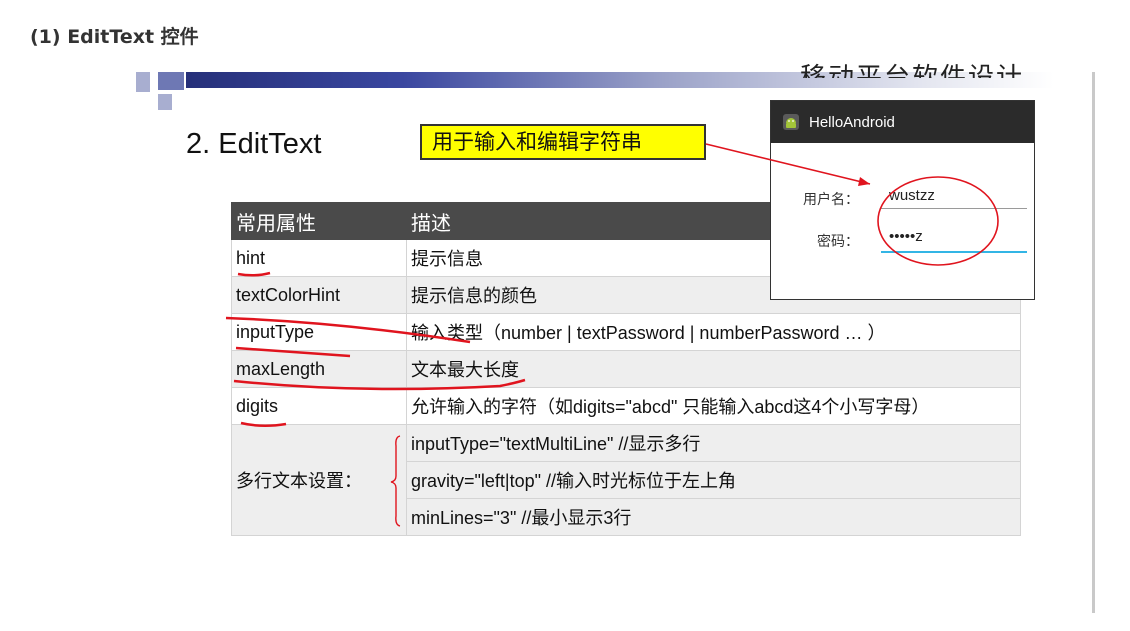  What do you see at coordinates (254, 274) in the screenshot?
I see `hint-underline` at bounding box center [254, 274].